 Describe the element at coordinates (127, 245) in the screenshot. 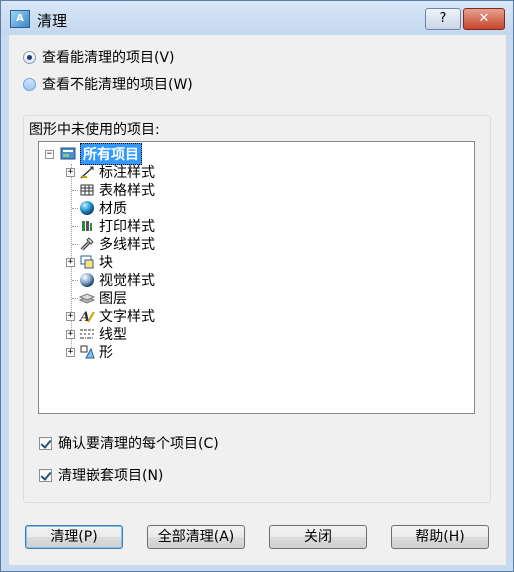

I see `tree-item-label: 多线样式` at that location.